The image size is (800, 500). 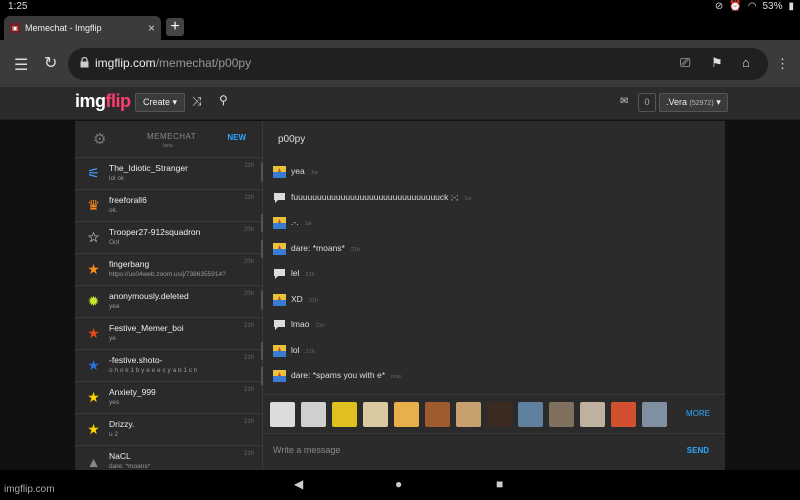 What do you see at coordinates (118, 101) in the screenshot?
I see `logo-flip-text: flip` at bounding box center [118, 101].